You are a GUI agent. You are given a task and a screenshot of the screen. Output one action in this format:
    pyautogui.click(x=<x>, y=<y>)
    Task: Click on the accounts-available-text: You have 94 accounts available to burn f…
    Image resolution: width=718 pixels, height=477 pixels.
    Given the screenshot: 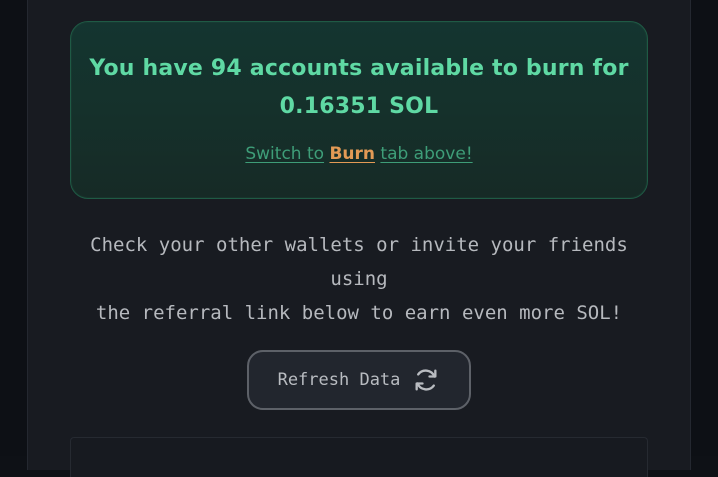 What is the action you would take?
    pyautogui.click(x=359, y=68)
    